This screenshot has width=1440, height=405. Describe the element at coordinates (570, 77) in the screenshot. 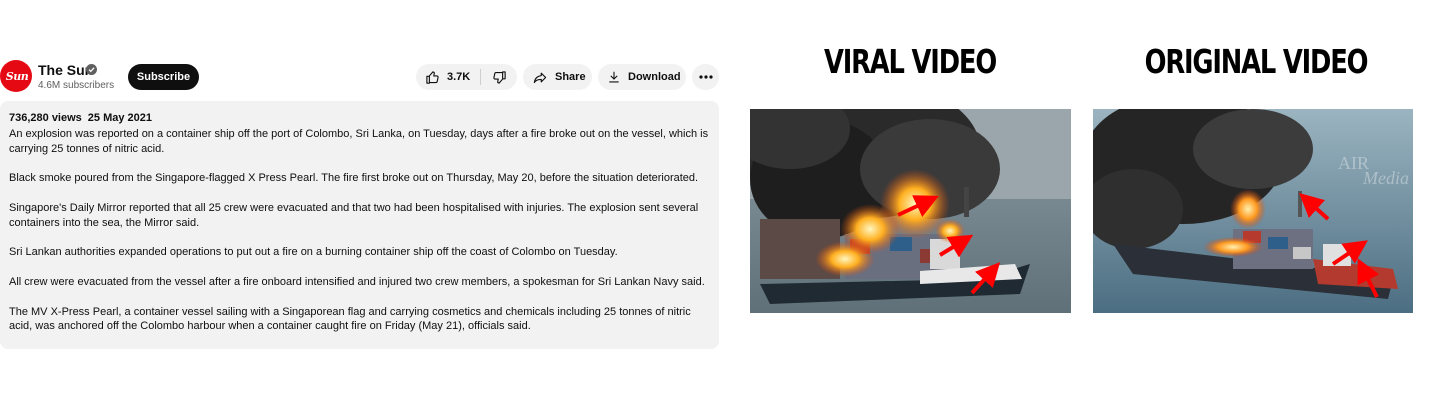

I see `share-label: Share` at that location.